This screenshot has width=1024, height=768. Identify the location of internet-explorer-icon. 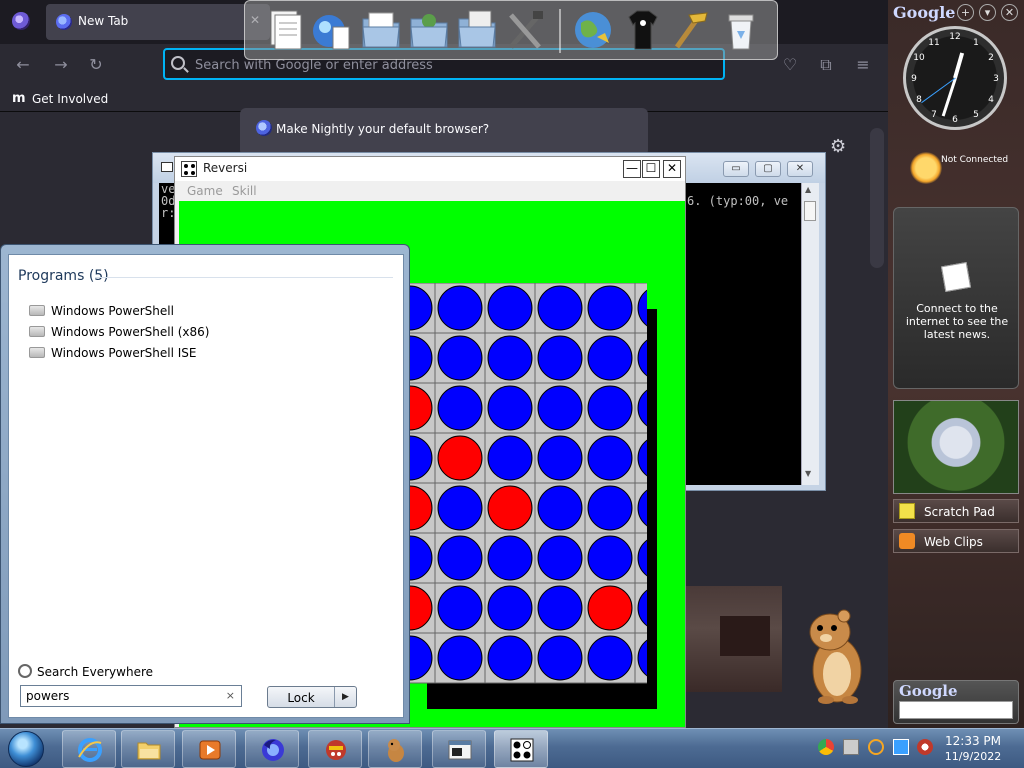
(331, 30).